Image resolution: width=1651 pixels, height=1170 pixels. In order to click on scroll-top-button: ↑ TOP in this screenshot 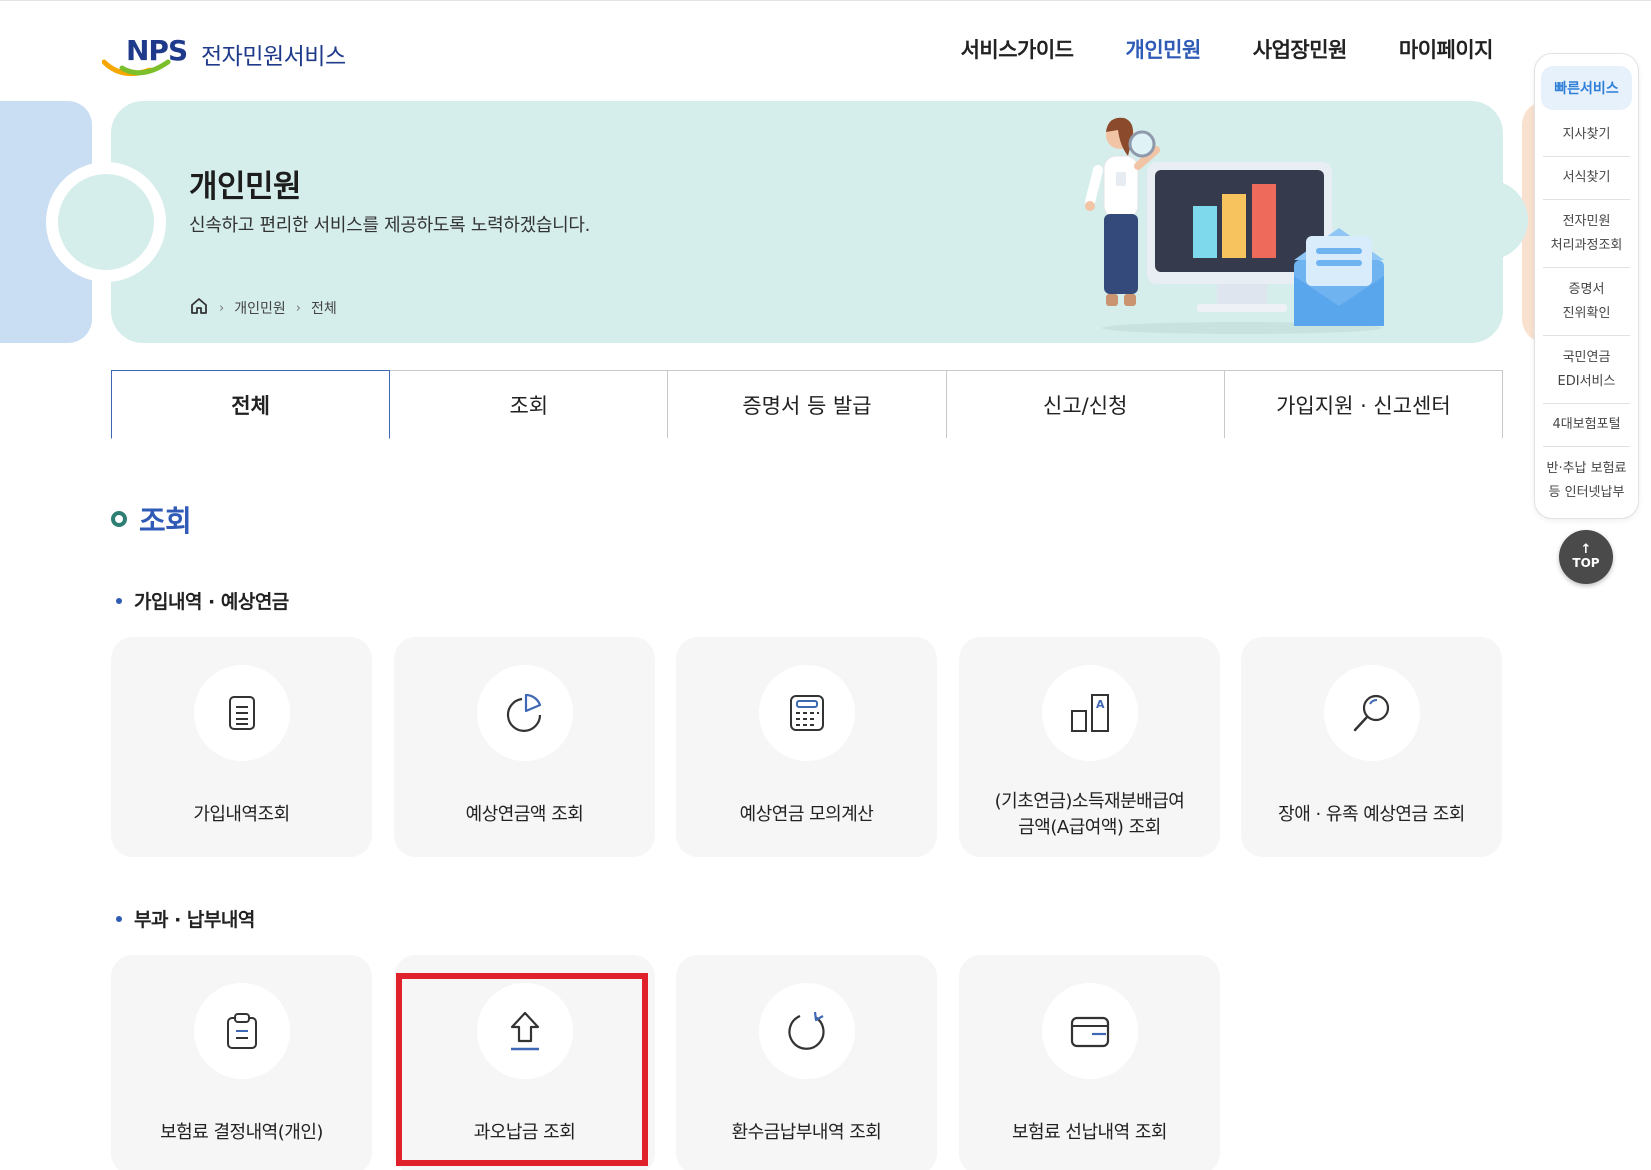, I will do `click(1586, 557)`.